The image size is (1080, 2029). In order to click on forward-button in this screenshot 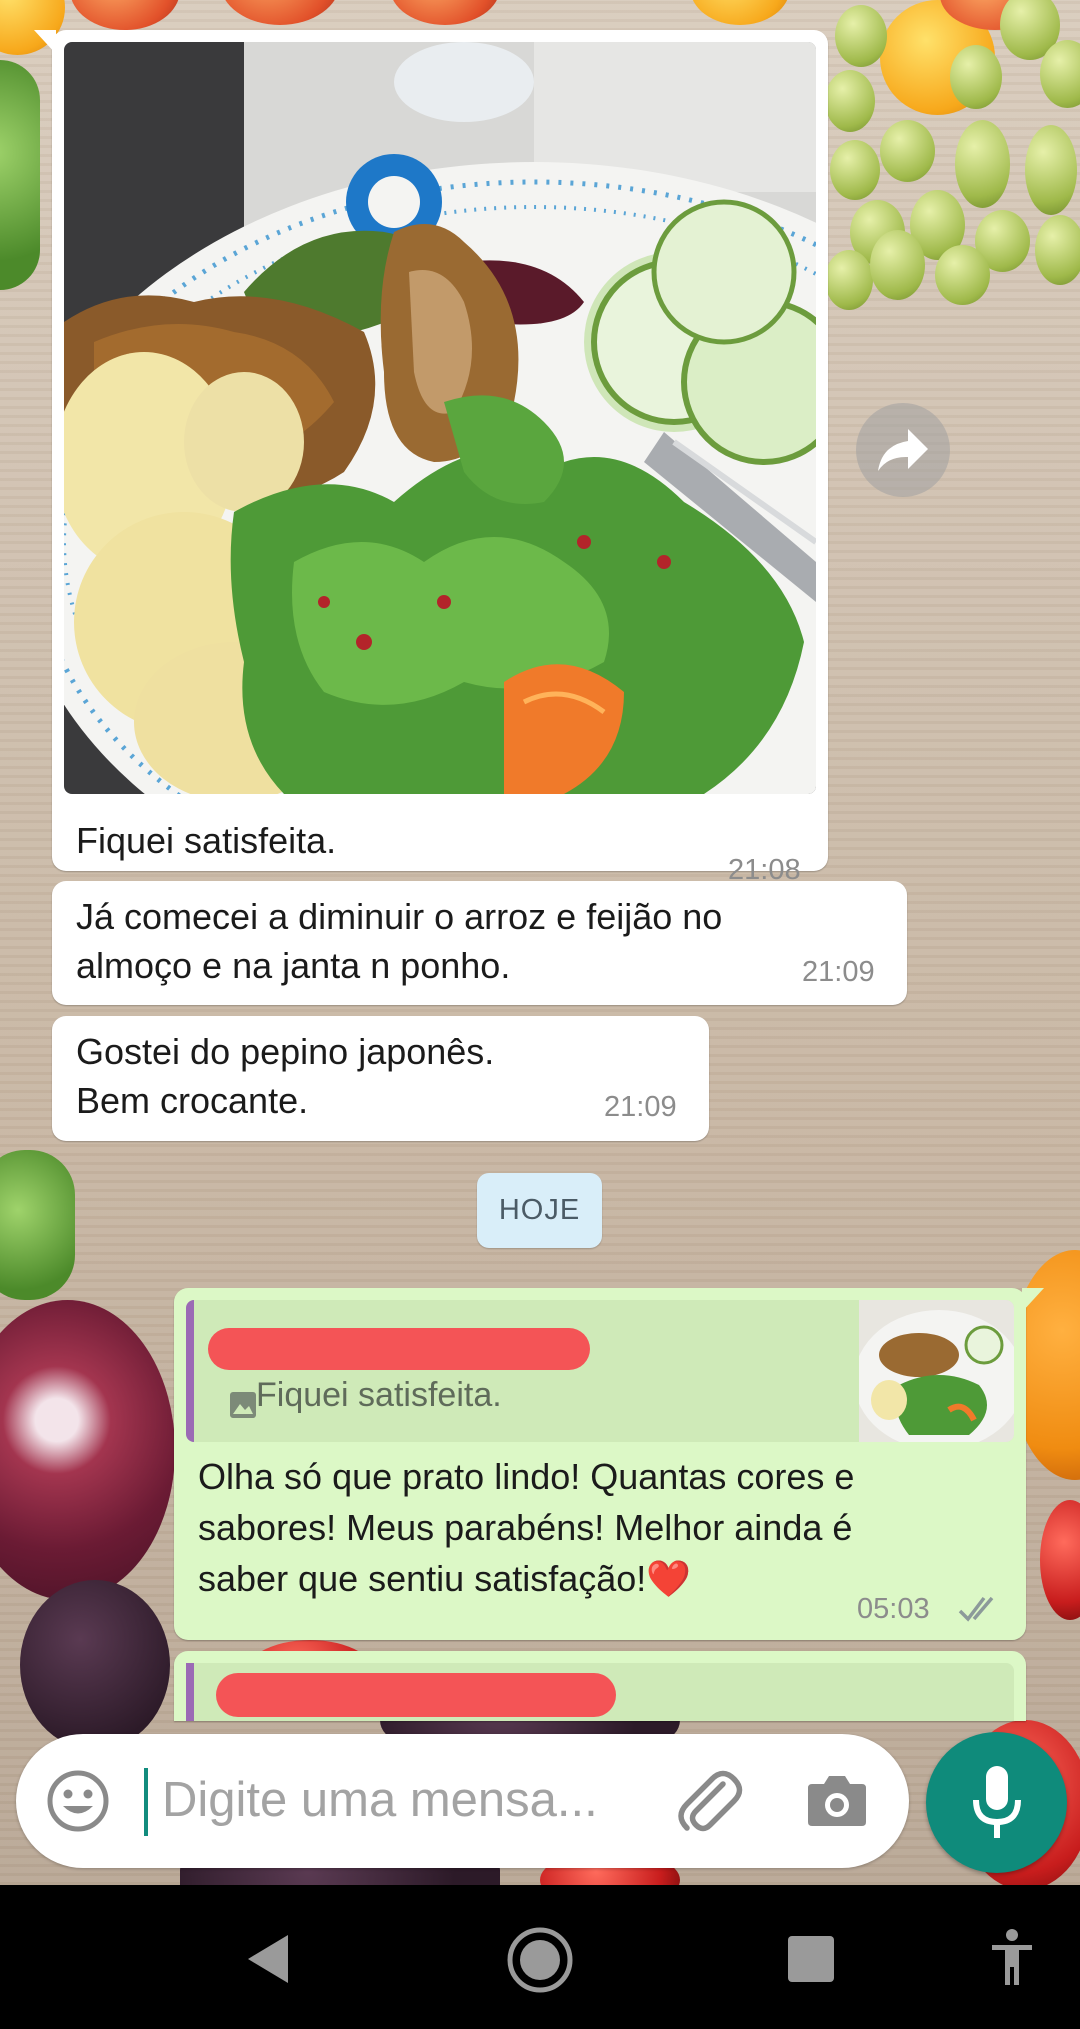, I will do `click(903, 450)`.